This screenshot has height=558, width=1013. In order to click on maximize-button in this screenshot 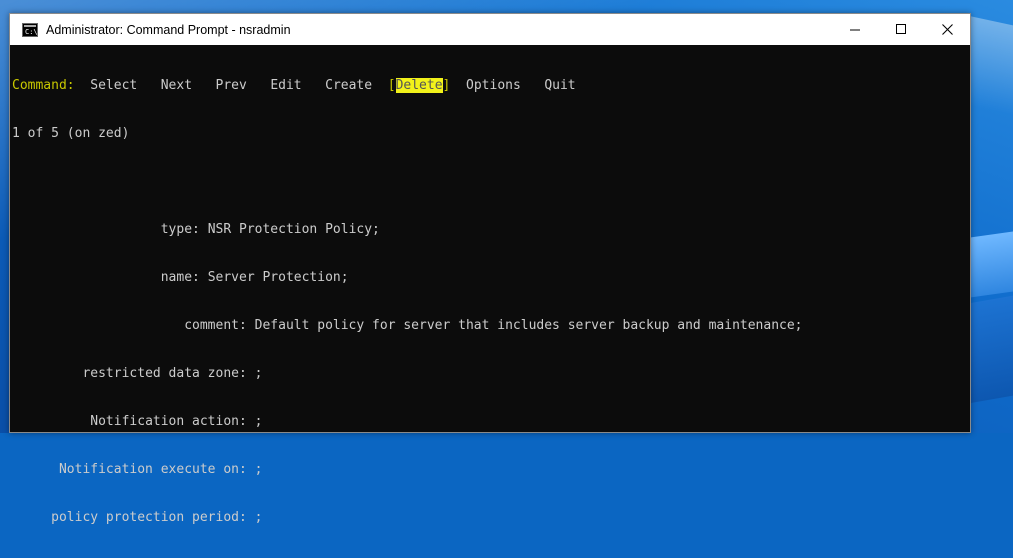, I will do `click(901, 29)`.